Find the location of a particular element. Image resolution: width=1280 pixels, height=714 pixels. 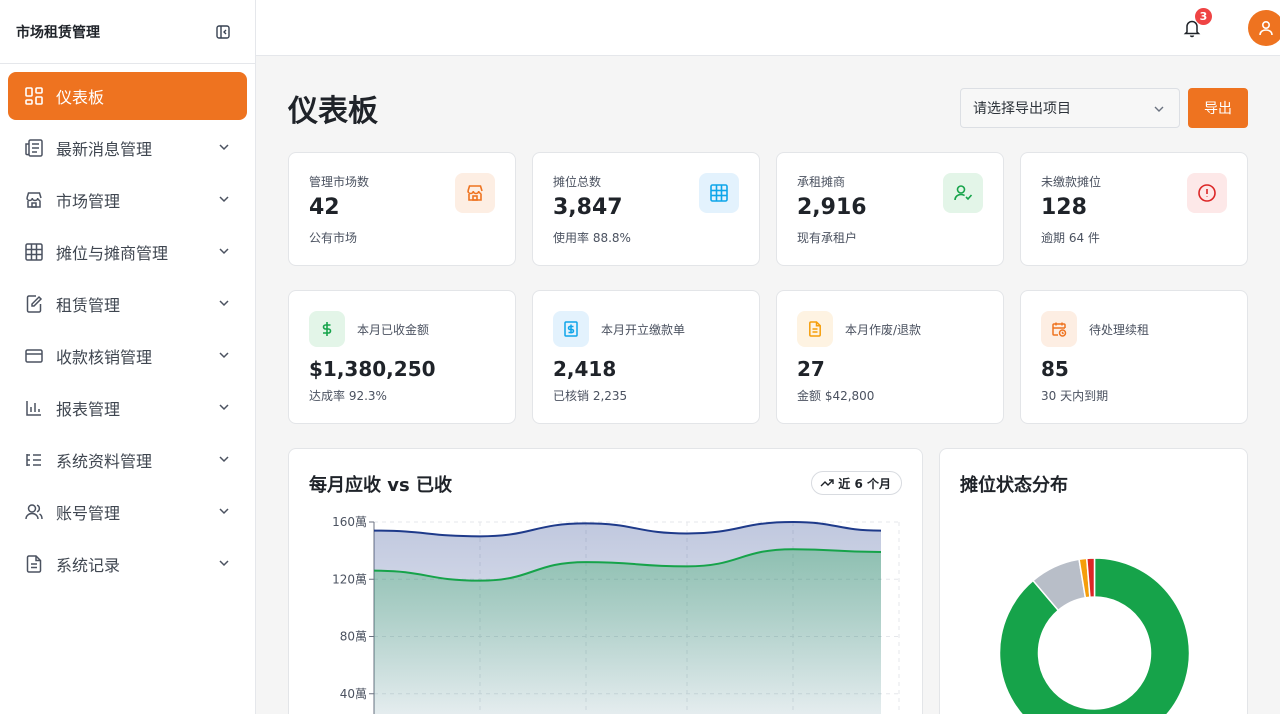

stat-card-tenants: 承租摊商 2,916 现有承租户 is located at coordinates (890, 209).